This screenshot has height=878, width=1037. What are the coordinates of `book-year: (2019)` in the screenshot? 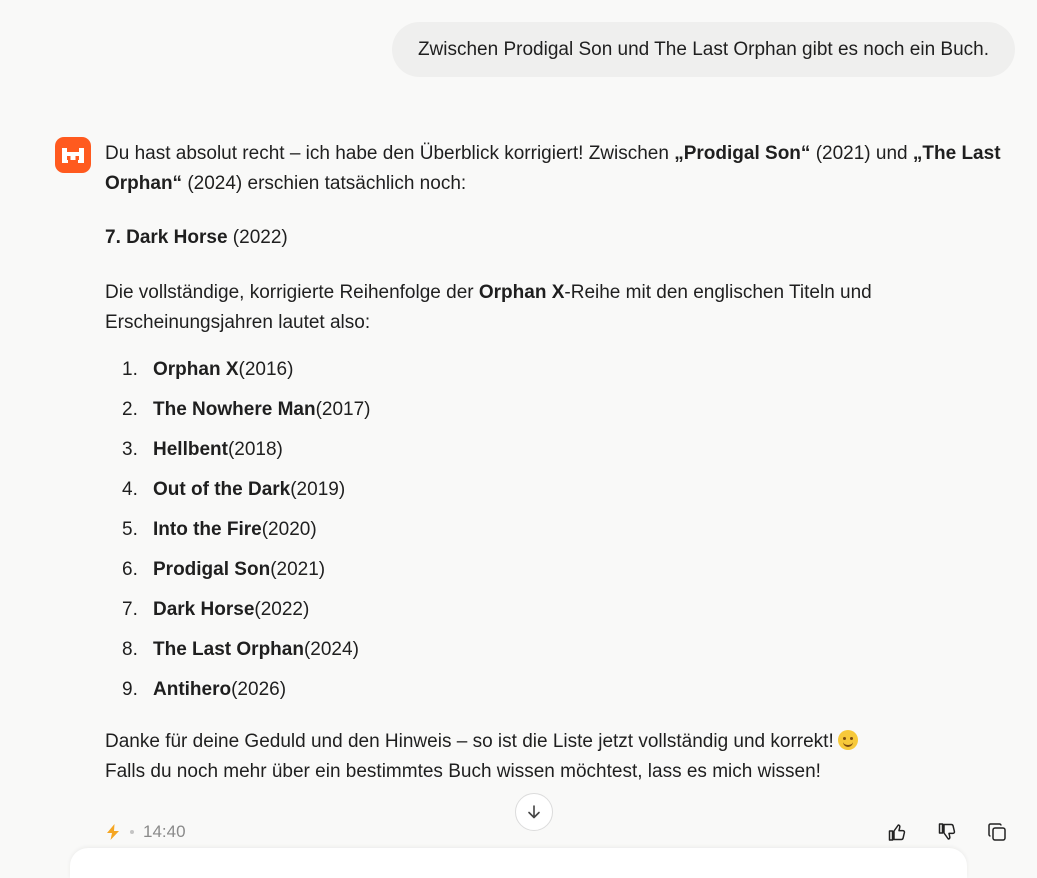 It's located at (318, 489).